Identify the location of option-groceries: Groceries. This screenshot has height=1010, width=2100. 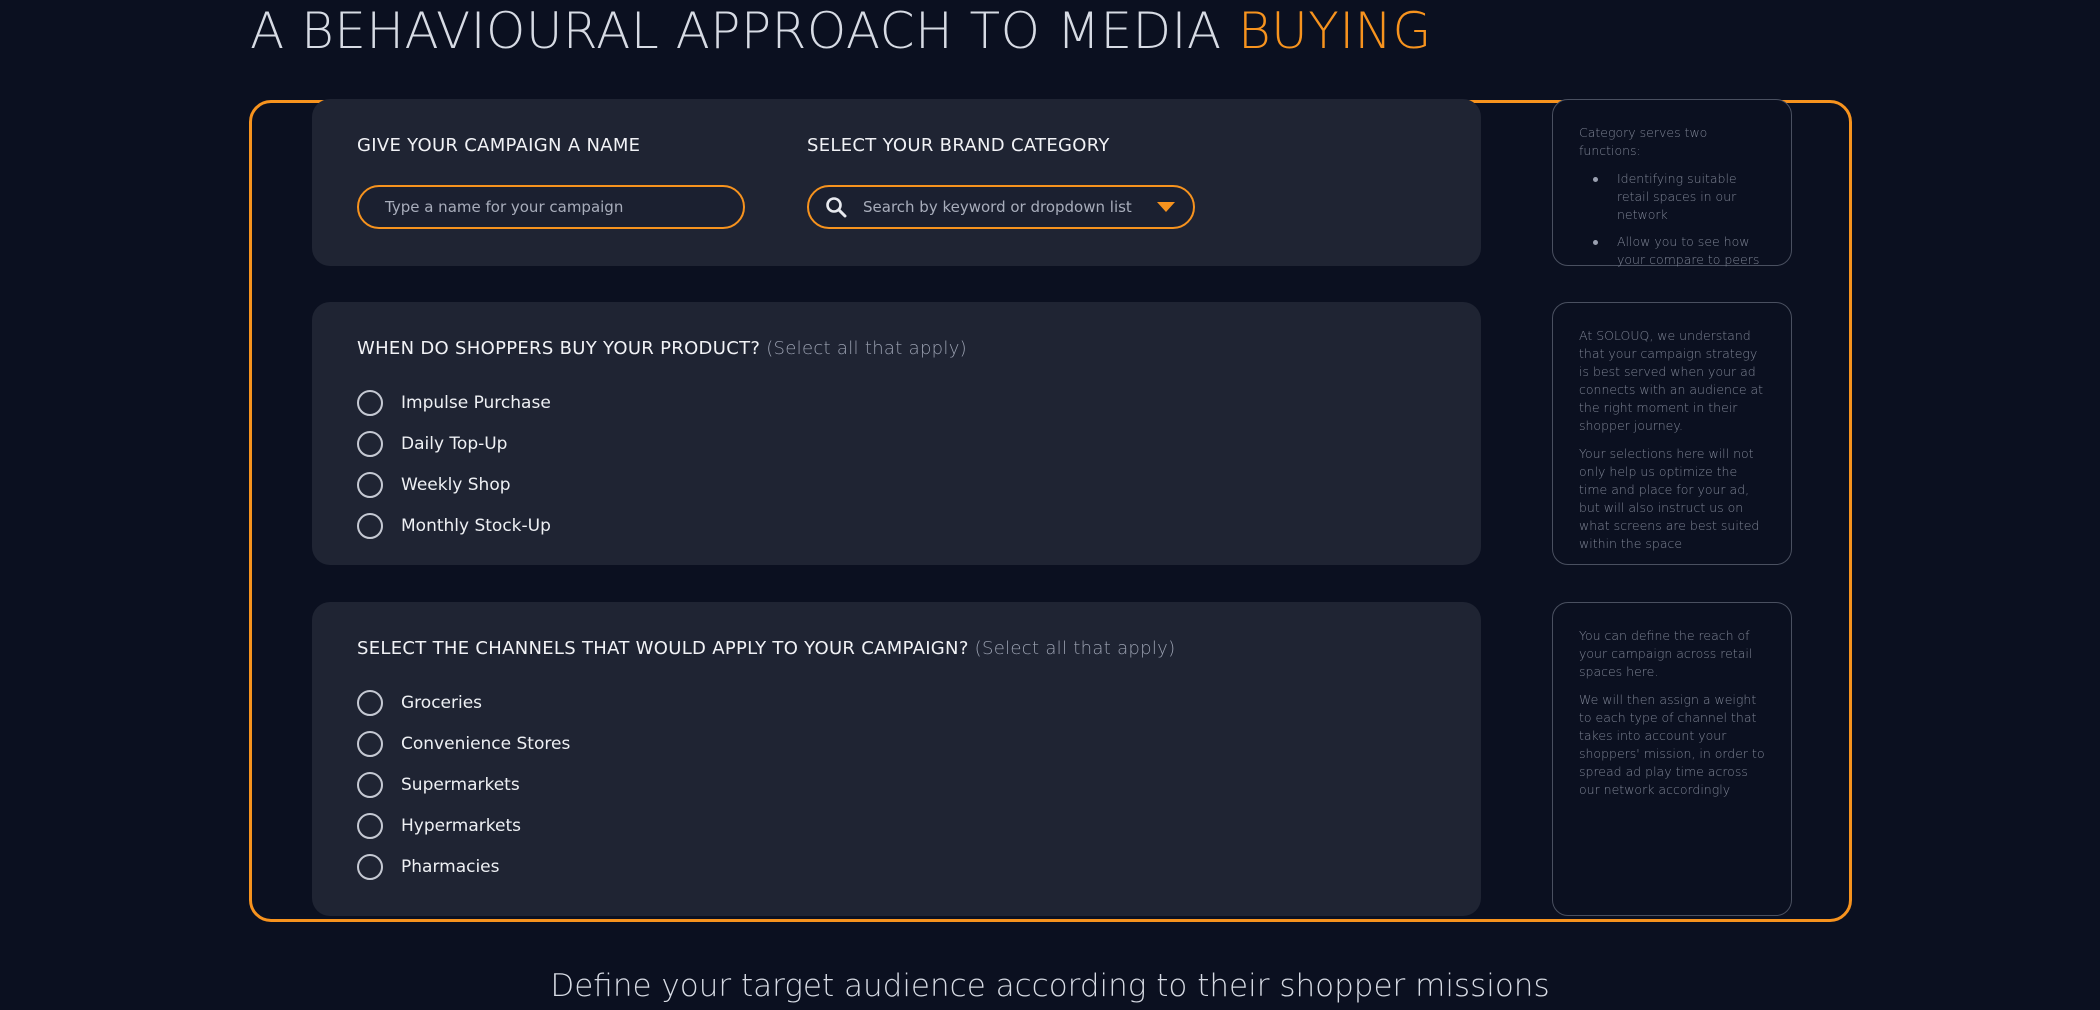
(463, 702).